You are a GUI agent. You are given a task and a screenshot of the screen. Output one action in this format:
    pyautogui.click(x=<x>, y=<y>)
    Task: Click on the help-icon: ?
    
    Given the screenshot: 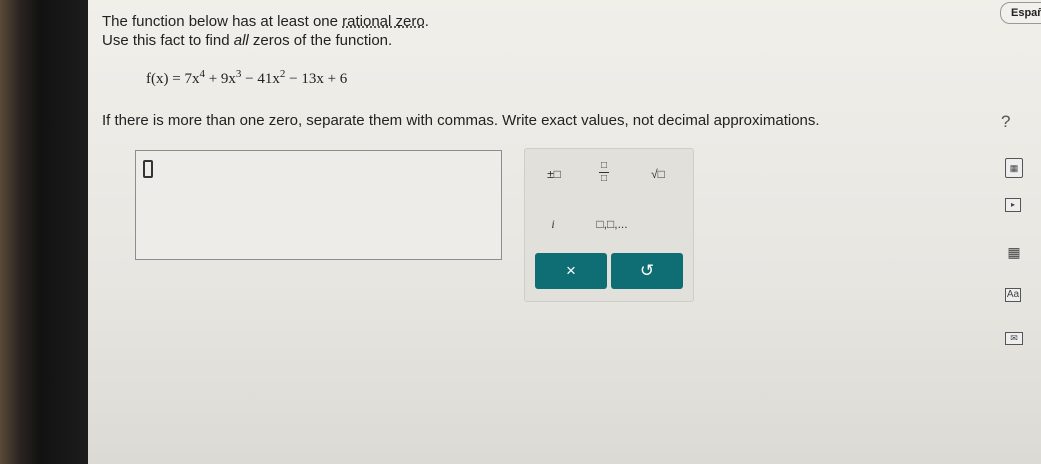 What is the action you would take?
    pyautogui.click(x=1005, y=122)
    